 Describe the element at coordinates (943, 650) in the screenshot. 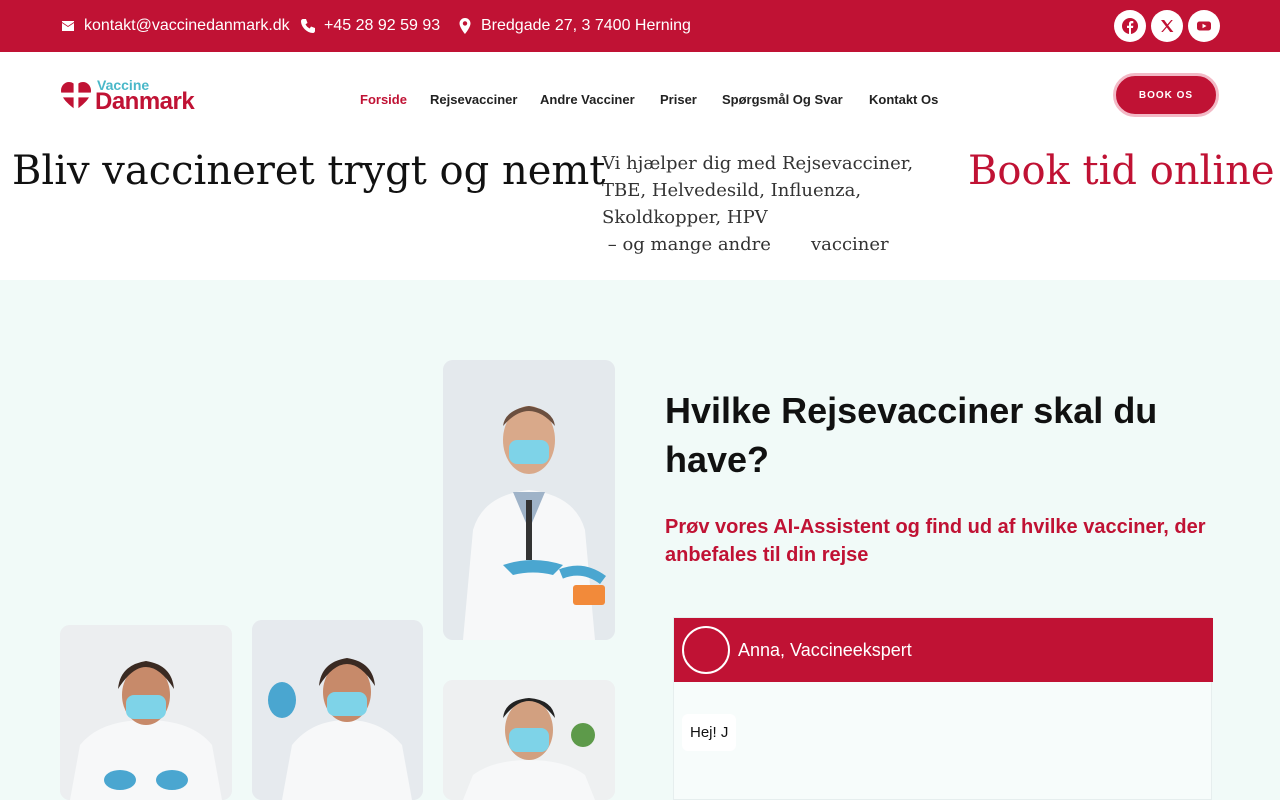

I see `chat-header: Anna, Vaccineekspert` at that location.